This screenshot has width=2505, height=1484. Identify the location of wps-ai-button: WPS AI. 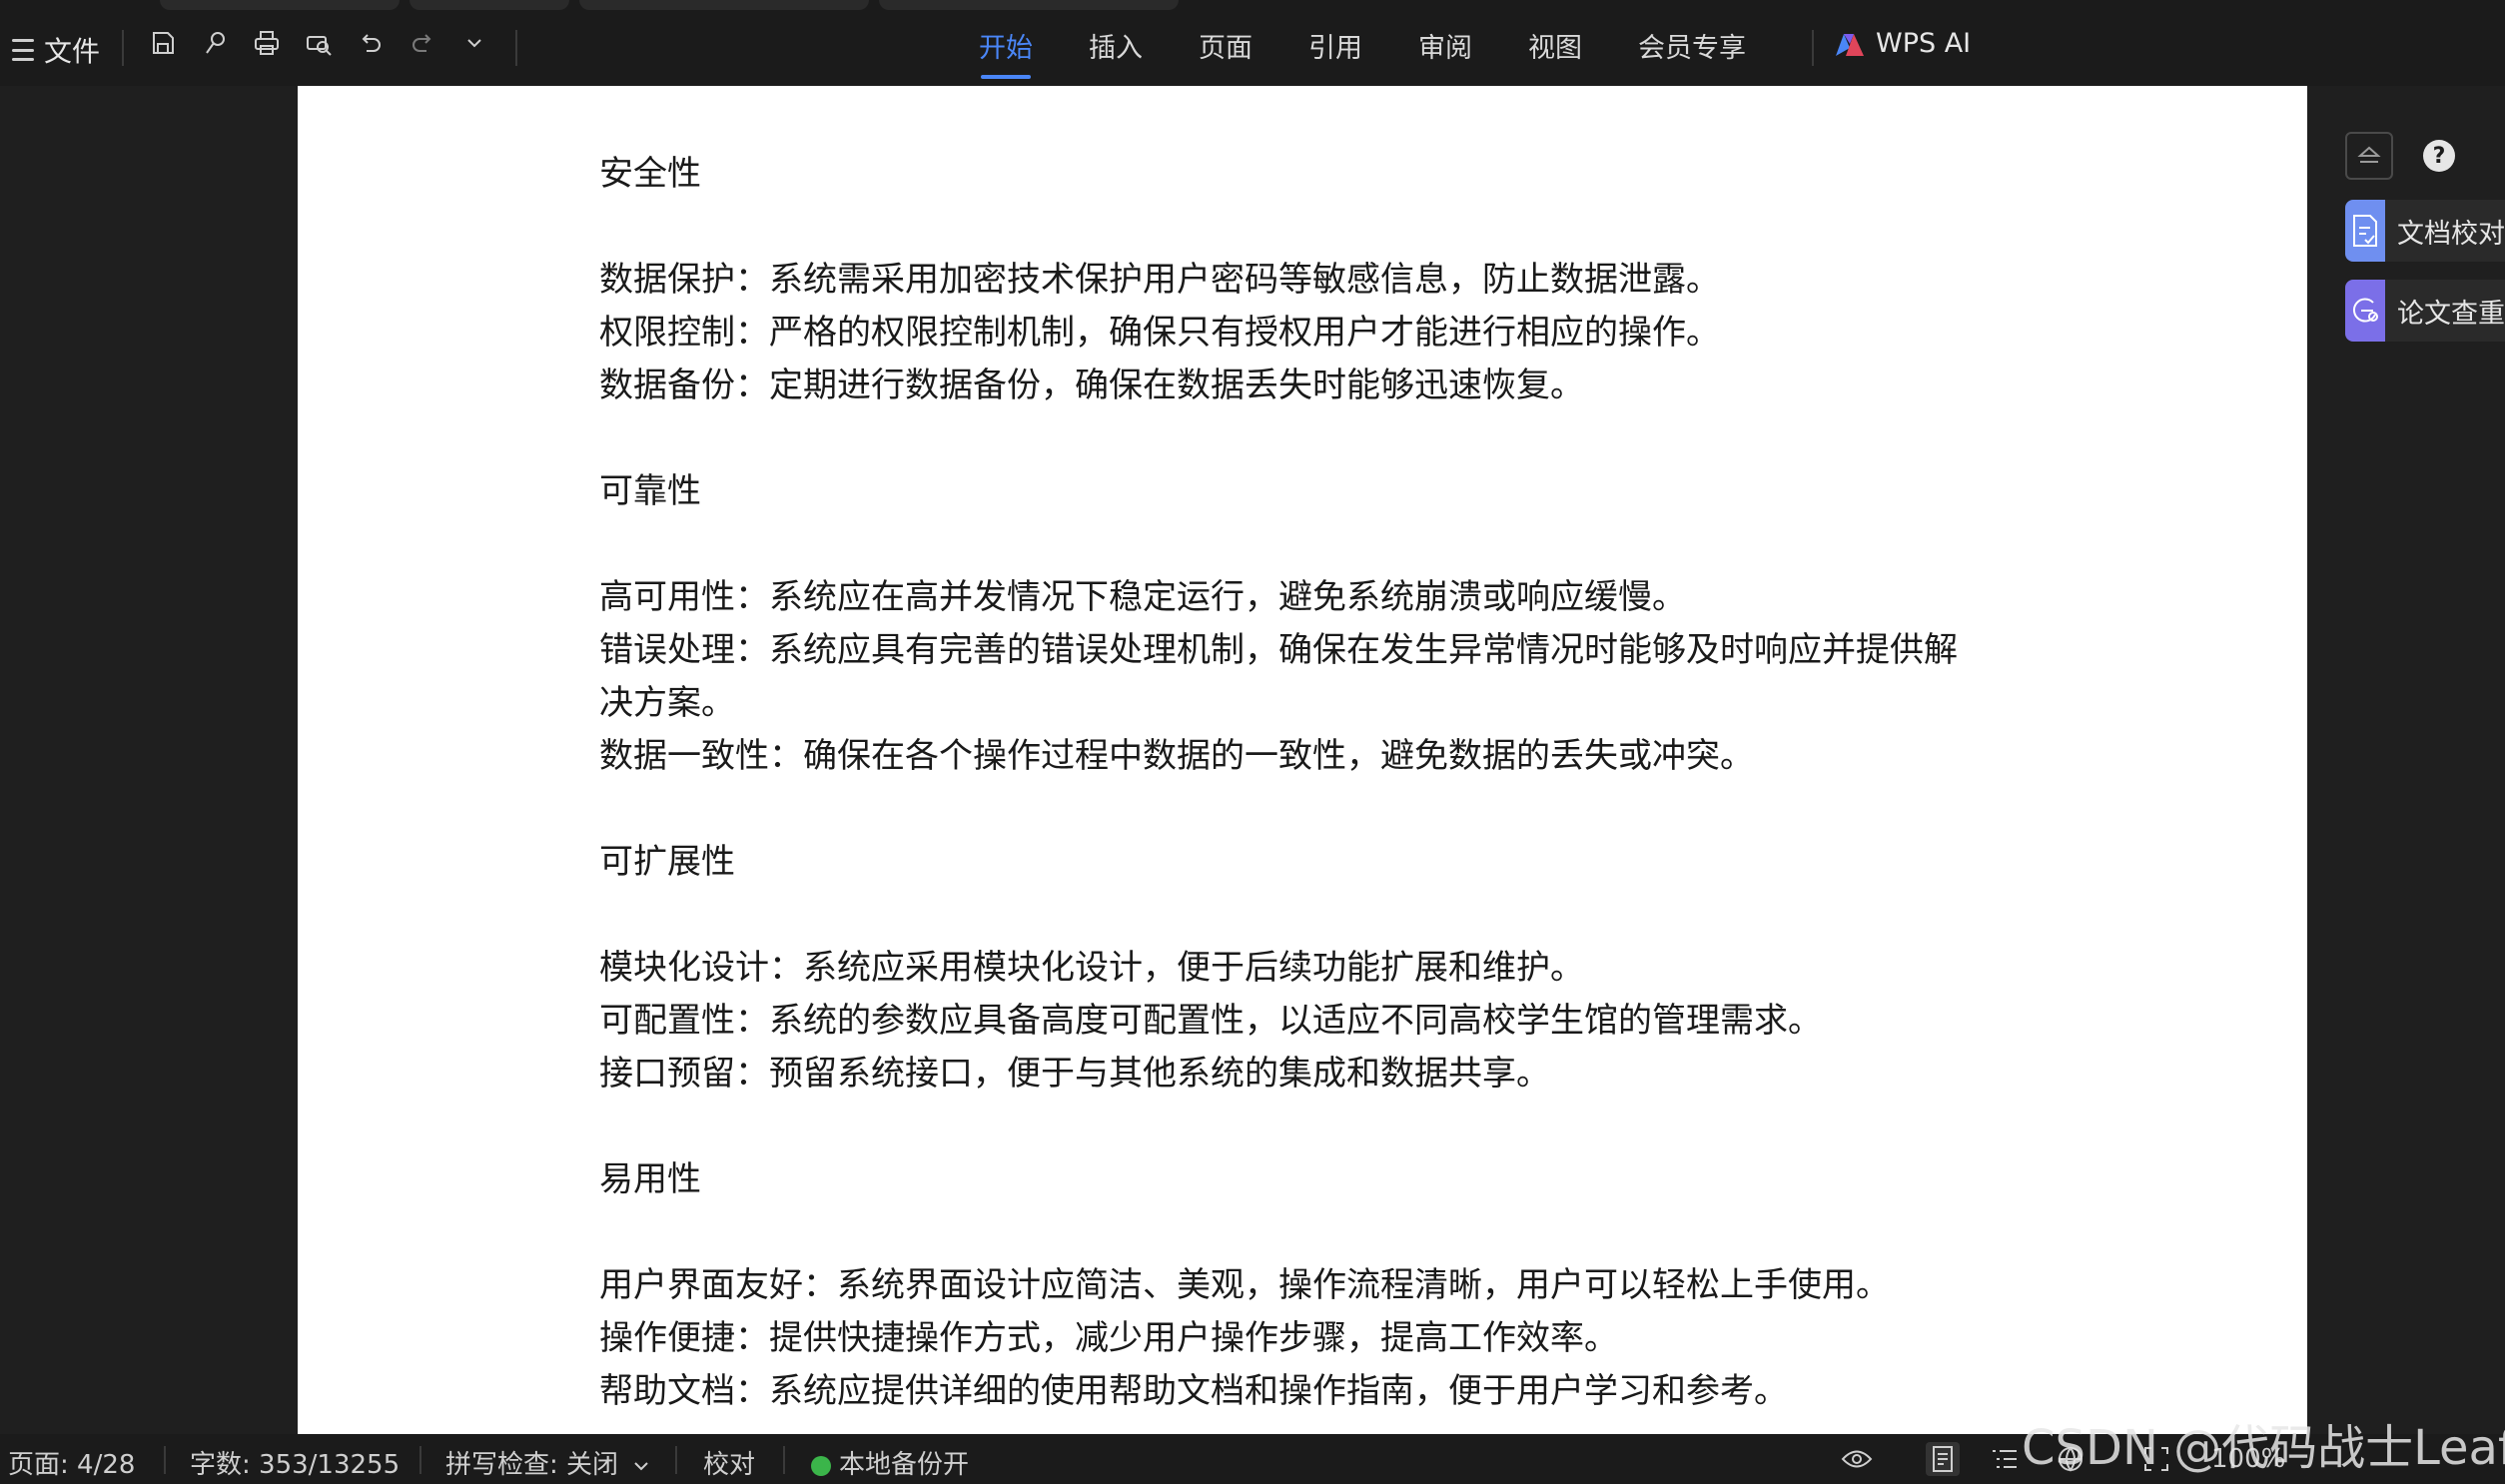
(1902, 44).